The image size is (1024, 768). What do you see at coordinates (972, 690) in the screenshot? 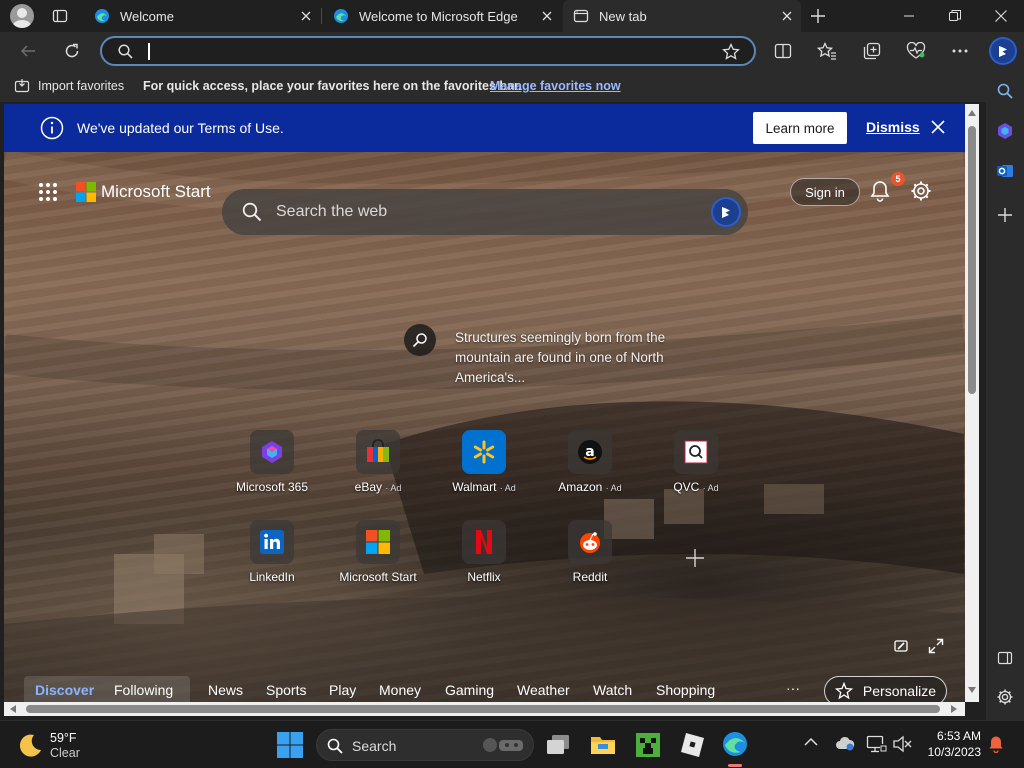
I see `scroll-down-arrow-icon` at bounding box center [972, 690].